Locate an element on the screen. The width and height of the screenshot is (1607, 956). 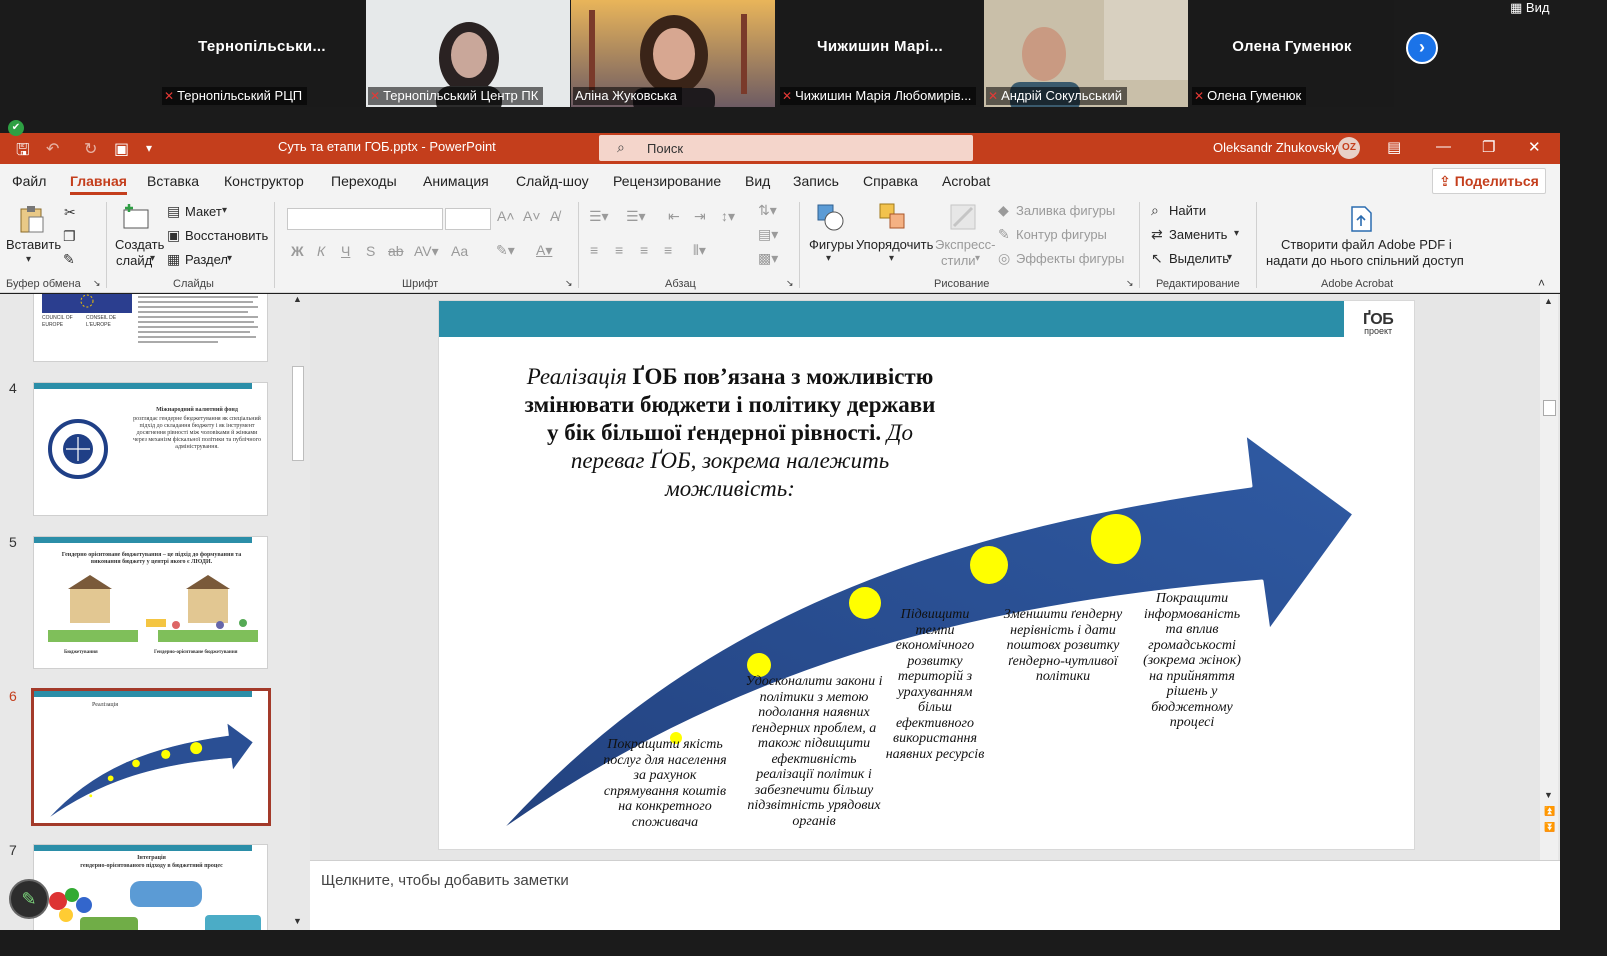
paste-button: Вставить is located at coordinates (33, 244).